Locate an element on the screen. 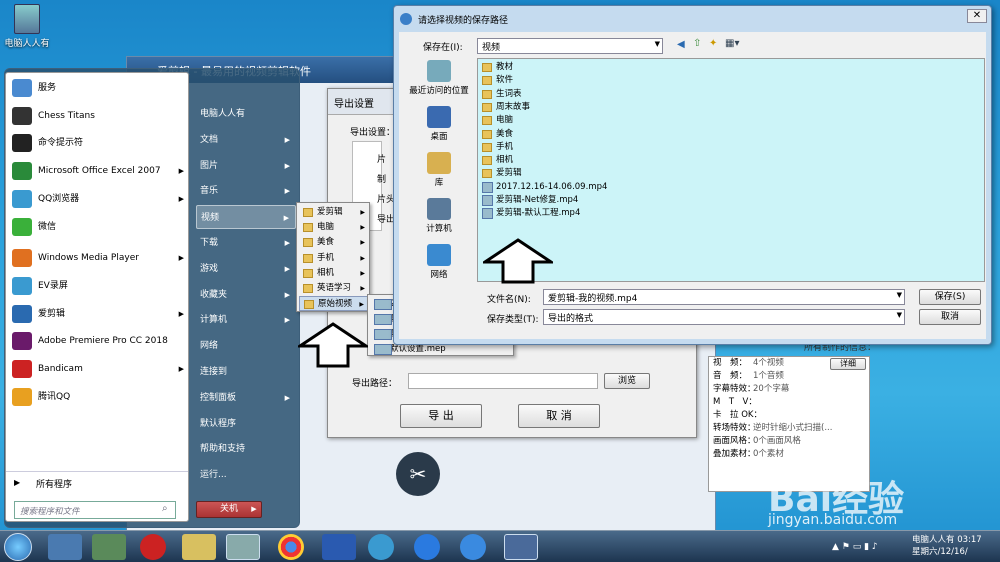 This screenshot has width=1000, height=562. scissors-icon: ✂ is located at coordinates (418, 474).